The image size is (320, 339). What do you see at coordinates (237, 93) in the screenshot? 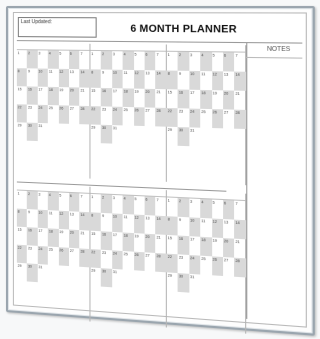
I see `day-cell: 21` at bounding box center [237, 93].